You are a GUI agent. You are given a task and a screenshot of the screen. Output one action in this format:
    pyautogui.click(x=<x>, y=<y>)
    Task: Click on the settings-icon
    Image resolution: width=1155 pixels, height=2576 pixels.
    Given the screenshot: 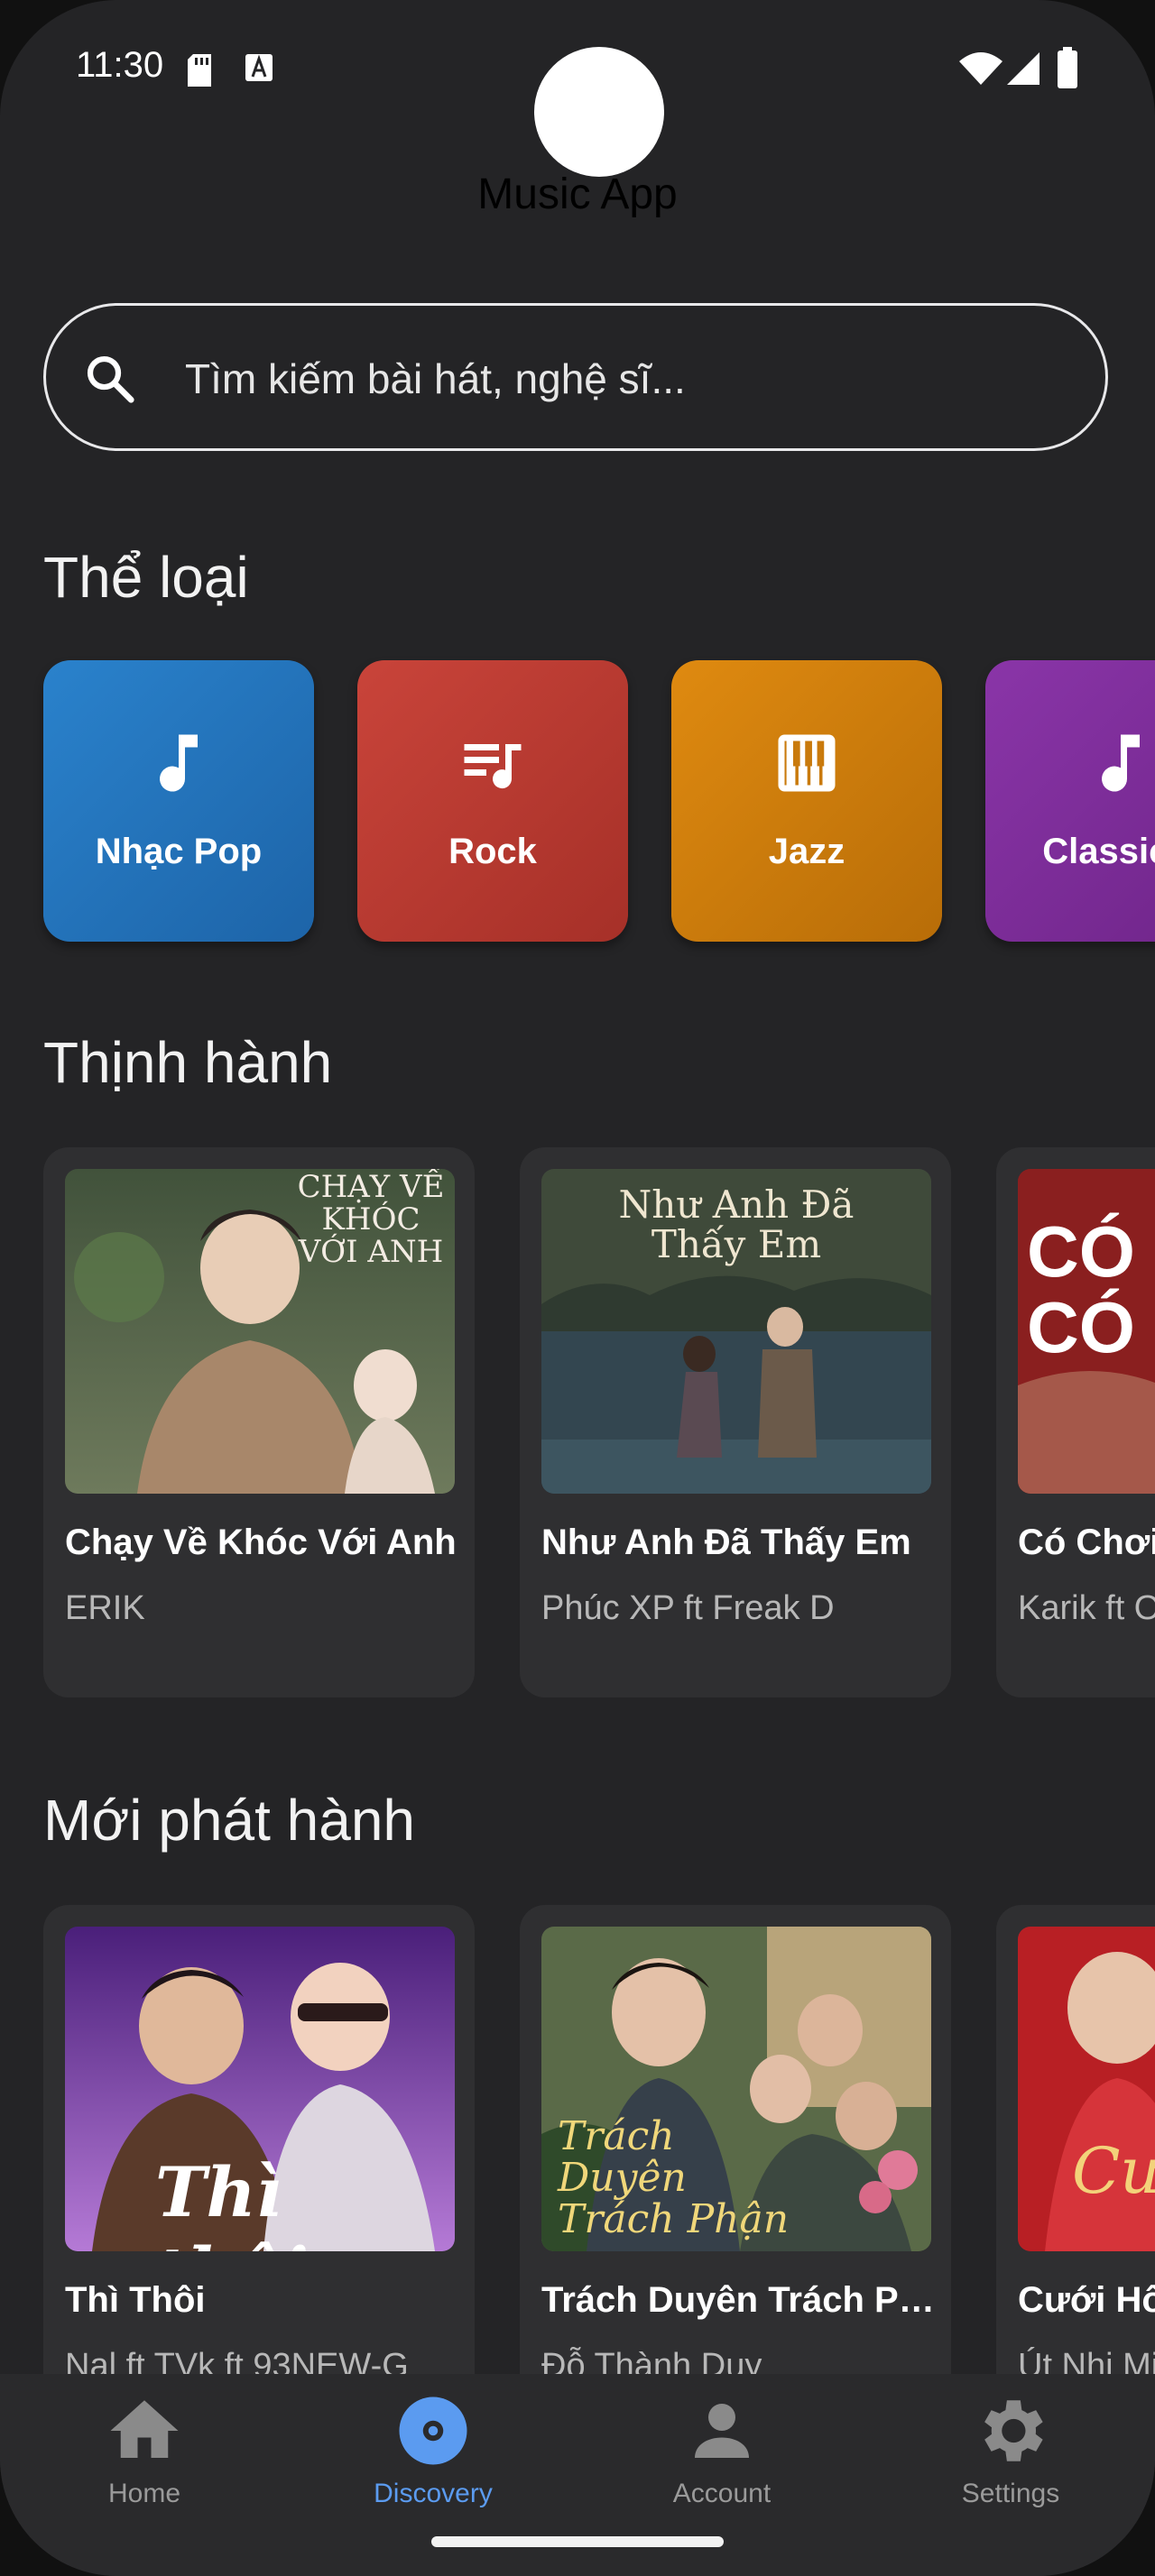 What is the action you would take?
    pyautogui.click(x=1013, y=2431)
    